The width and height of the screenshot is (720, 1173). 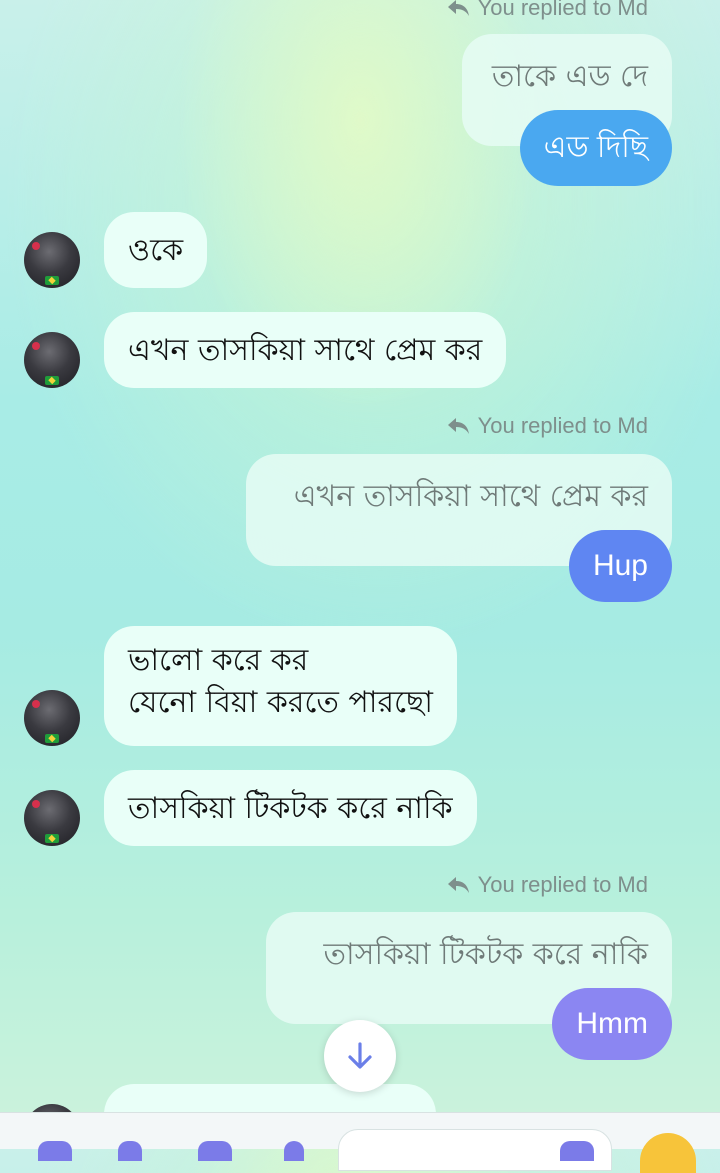 I want to click on outgoing-message: Hmm, so click(x=612, y=1024).